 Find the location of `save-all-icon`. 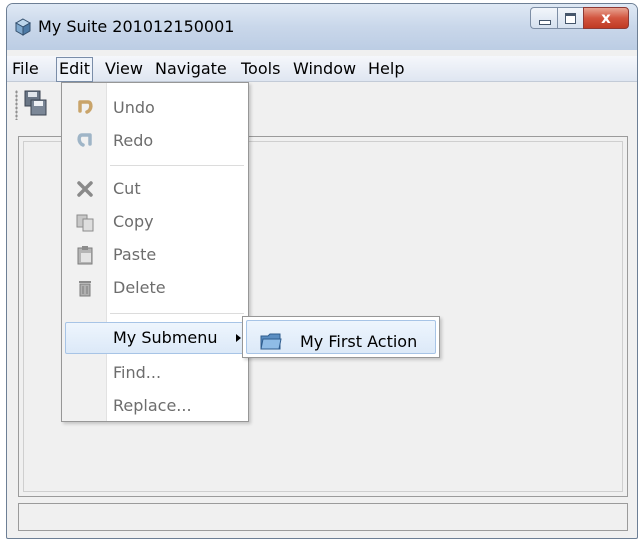

save-all-icon is located at coordinates (36, 104).